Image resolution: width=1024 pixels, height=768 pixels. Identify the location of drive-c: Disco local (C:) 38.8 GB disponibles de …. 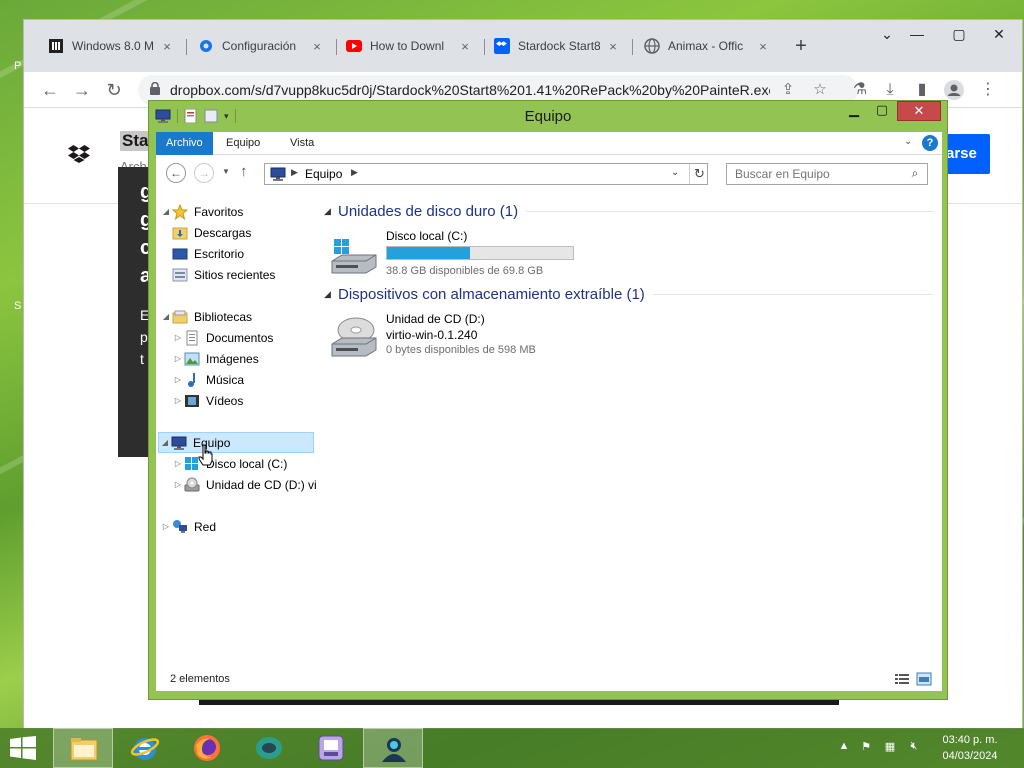
(490, 256).